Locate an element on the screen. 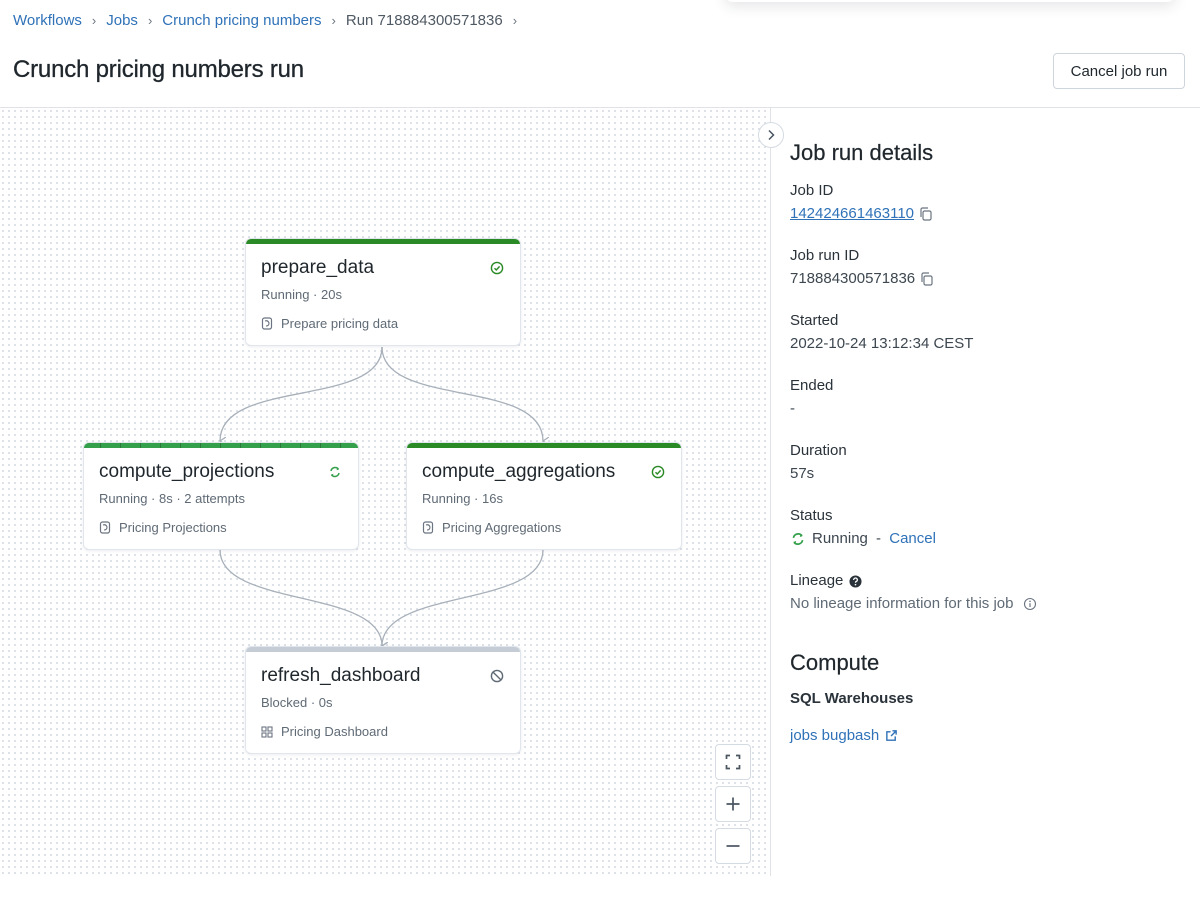 The width and height of the screenshot is (1200, 903). job-id-link: 142424661463110 is located at coordinates (852, 214).